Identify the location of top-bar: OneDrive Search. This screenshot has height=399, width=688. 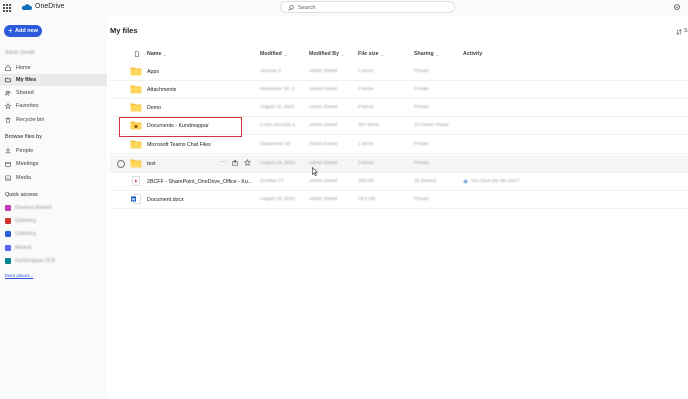
(344, 8).